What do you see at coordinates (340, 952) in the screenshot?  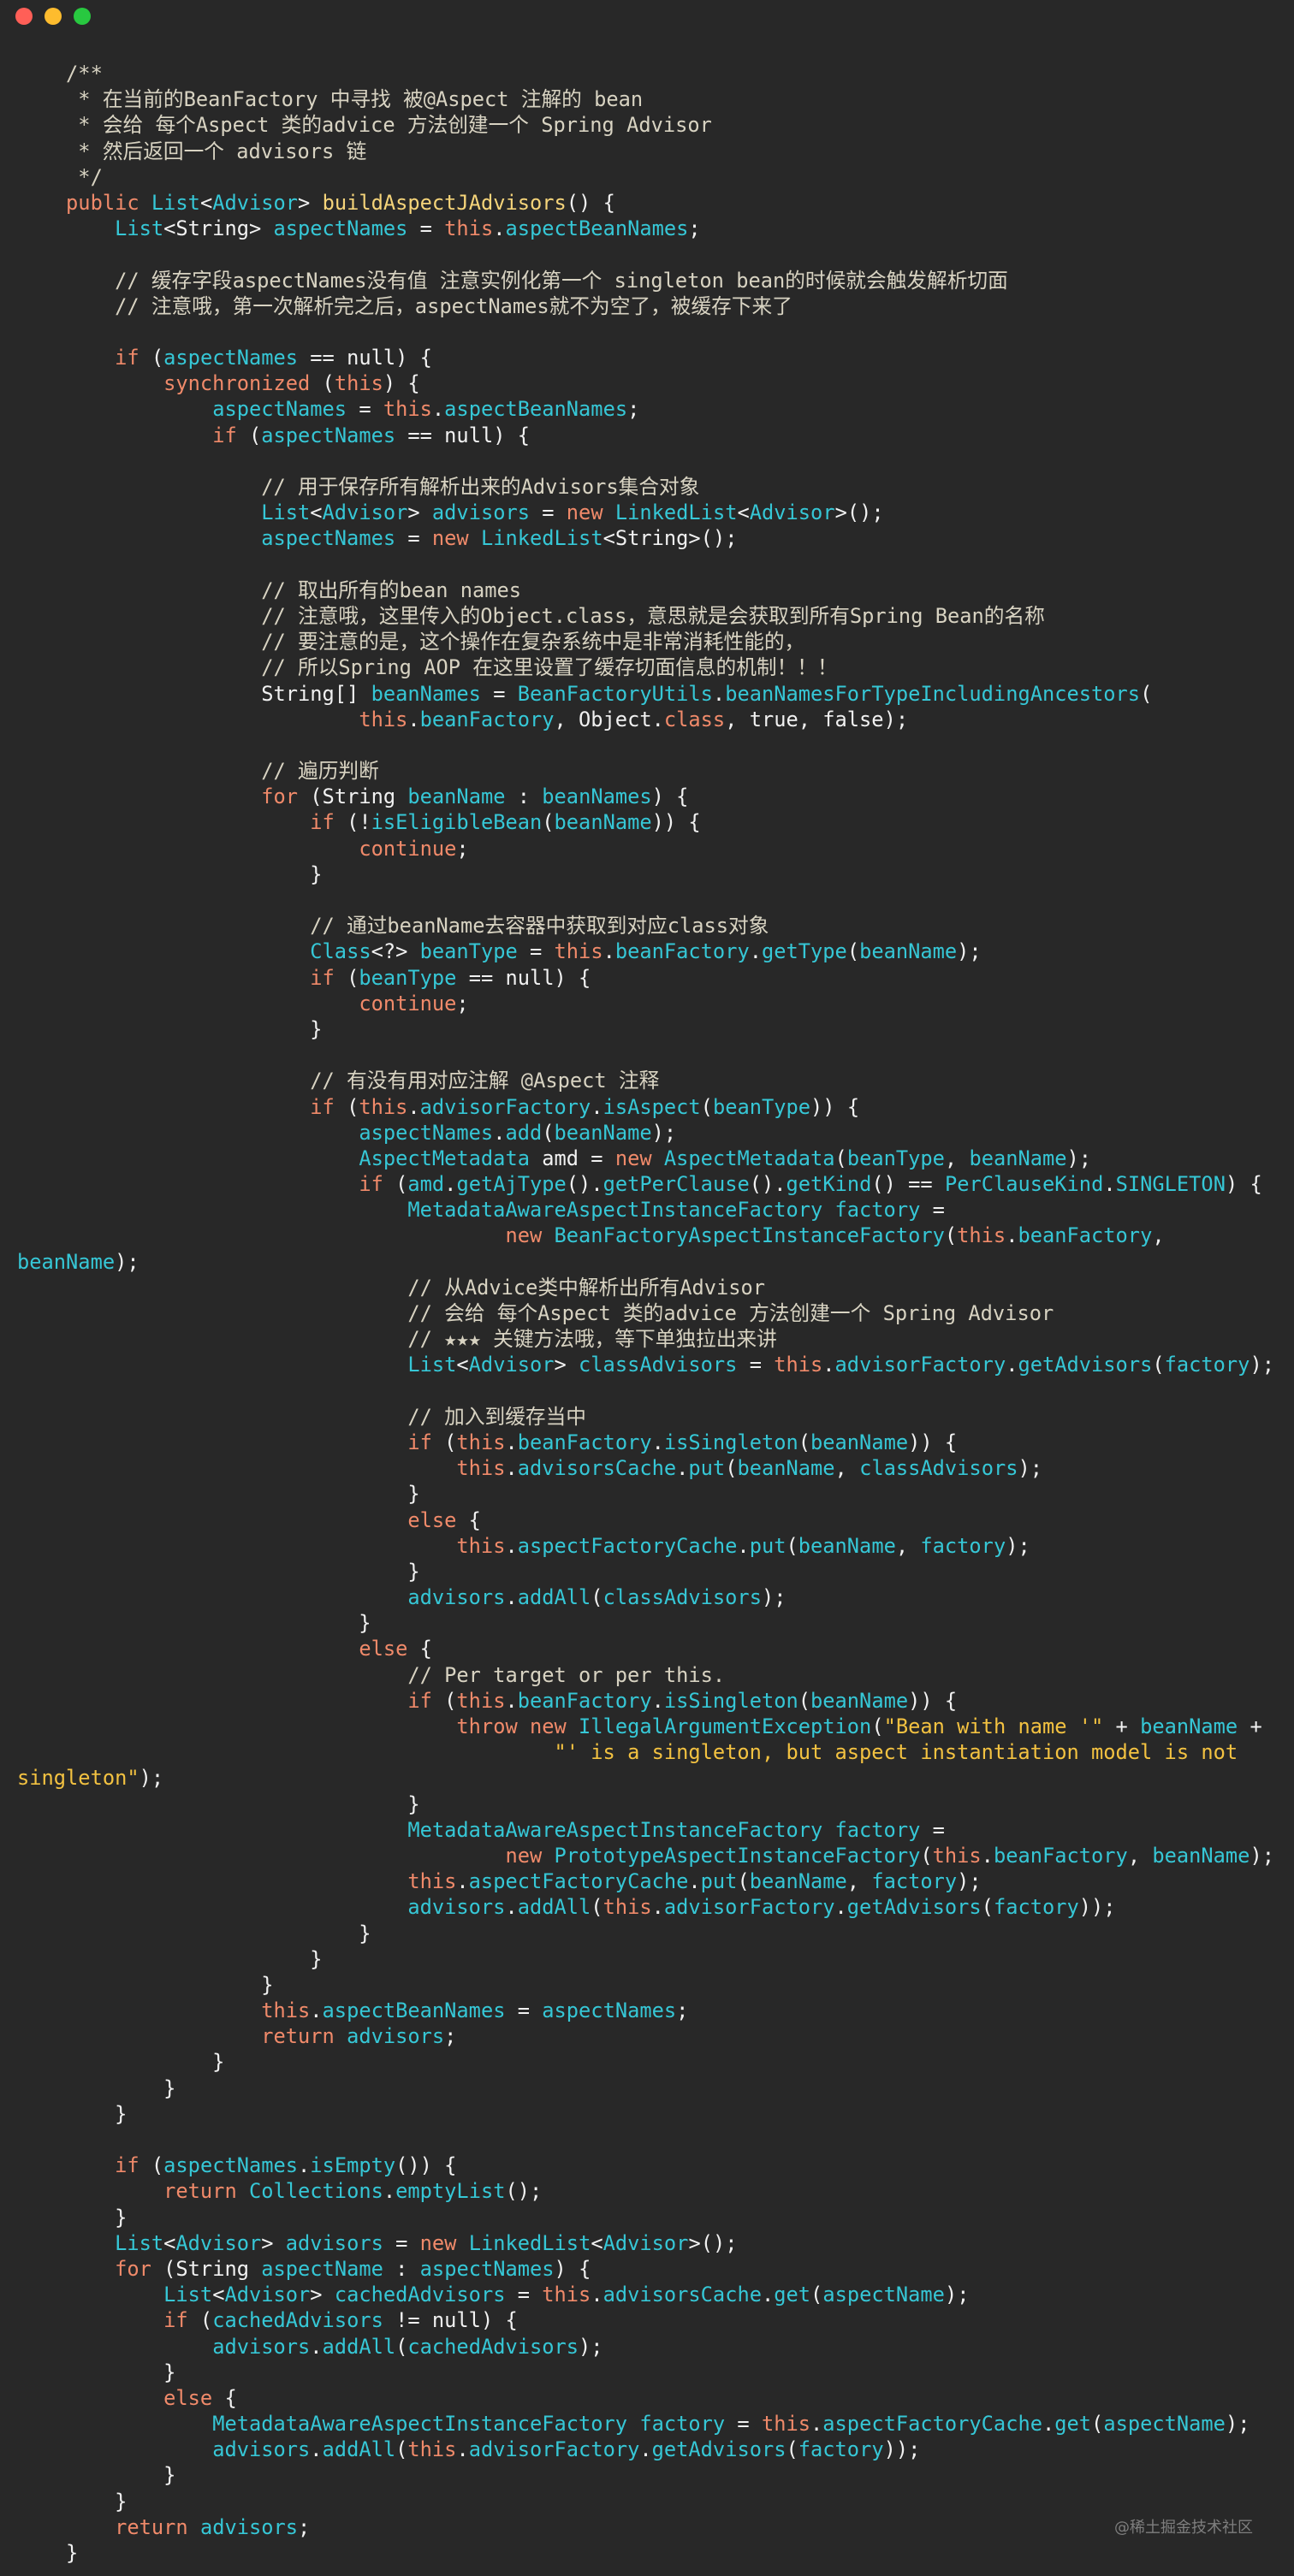 I see `code-token: Class` at bounding box center [340, 952].